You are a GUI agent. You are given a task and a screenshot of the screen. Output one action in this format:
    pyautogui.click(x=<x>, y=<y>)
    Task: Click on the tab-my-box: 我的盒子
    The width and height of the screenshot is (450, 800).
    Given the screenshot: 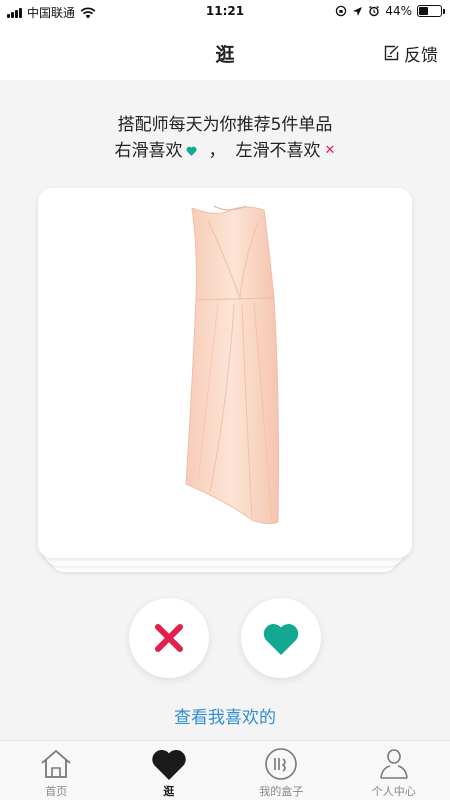 What is the action you would take?
    pyautogui.click(x=281, y=770)
    